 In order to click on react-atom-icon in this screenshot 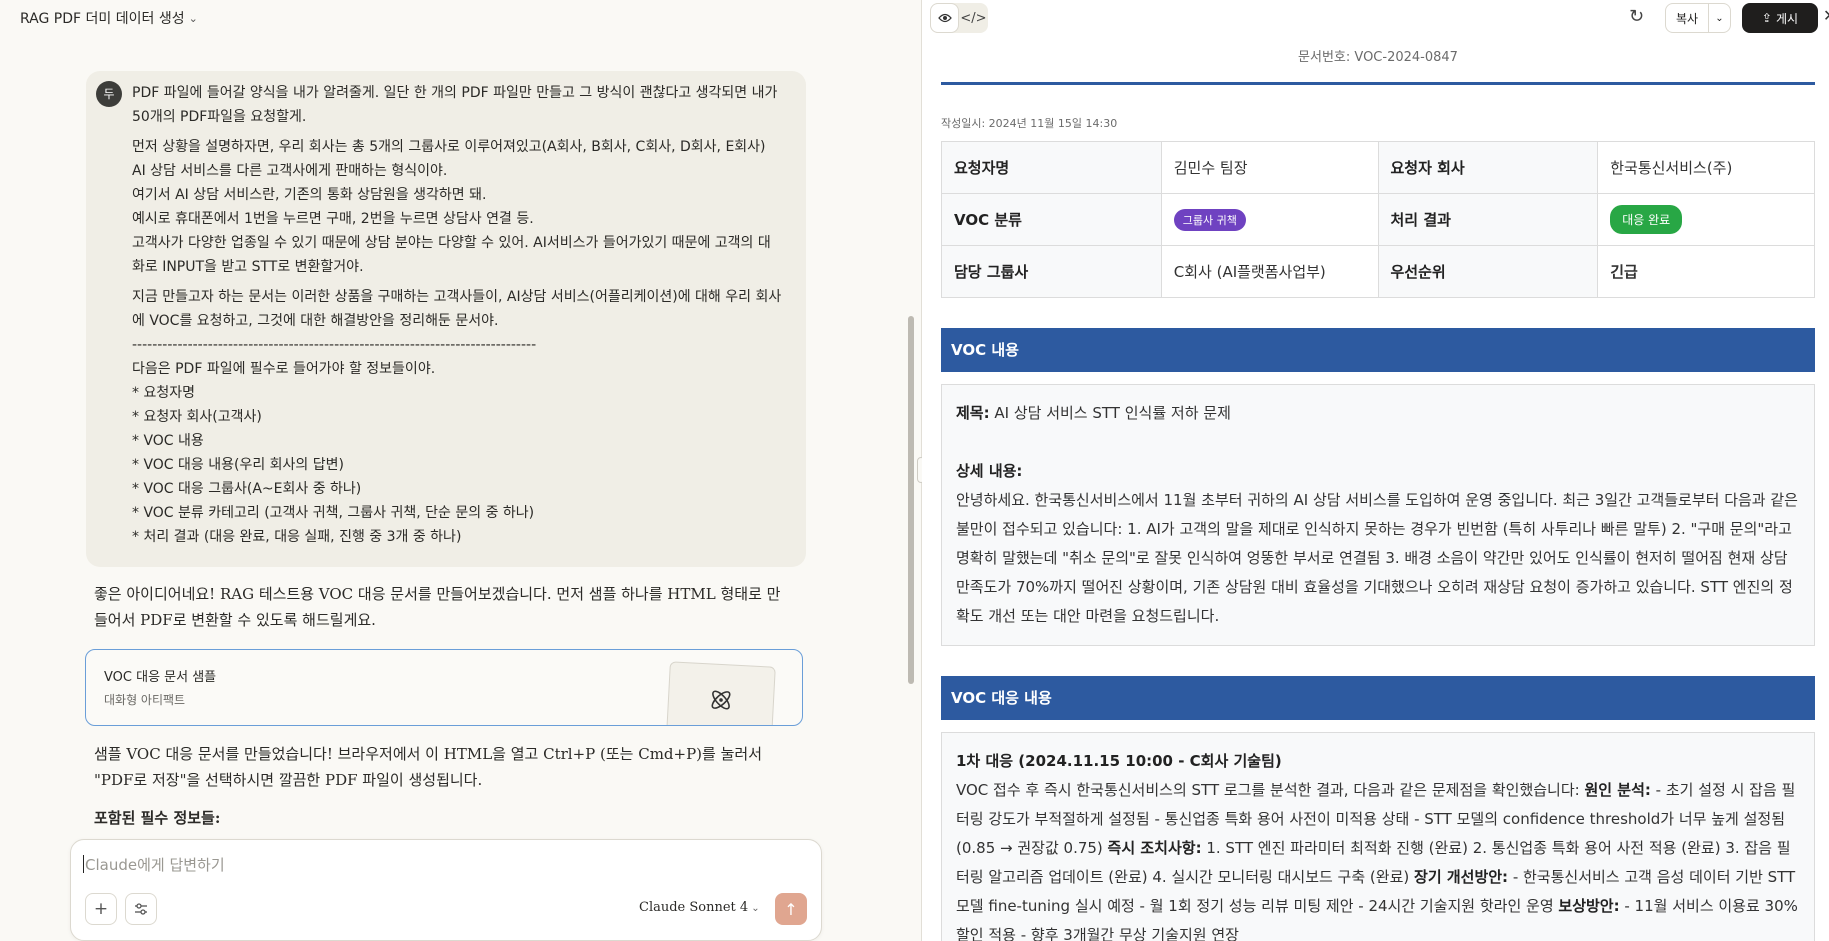, I will do `click(721, 700)`.